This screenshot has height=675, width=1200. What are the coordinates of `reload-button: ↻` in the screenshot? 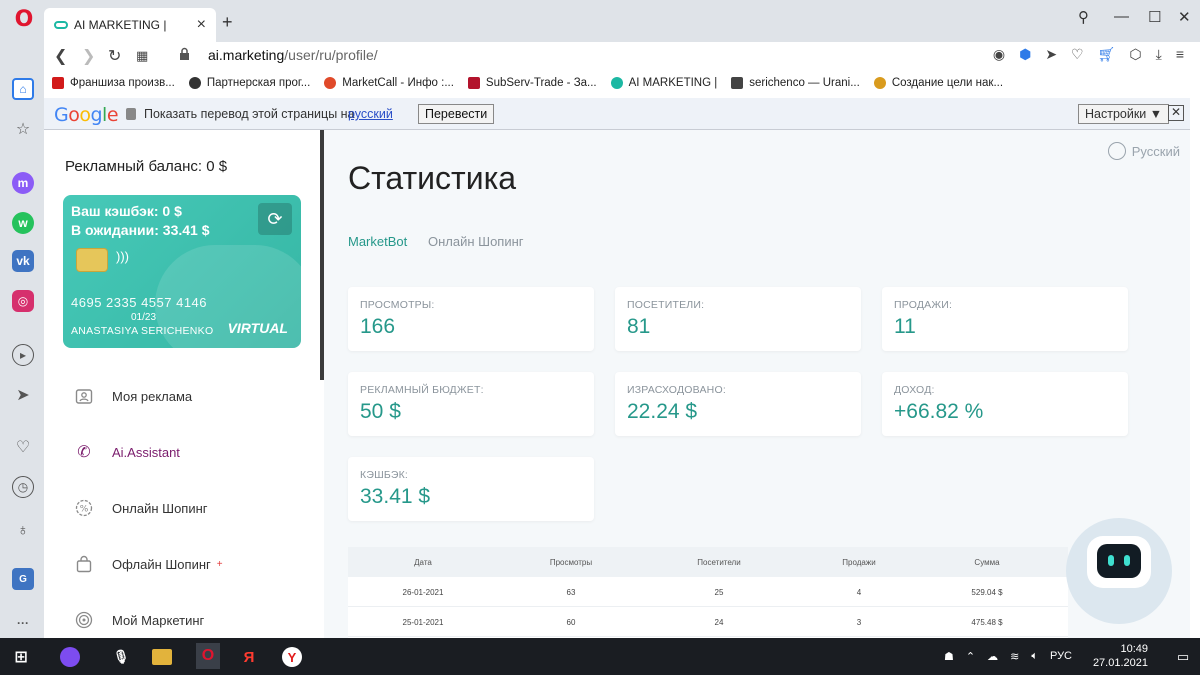 It's located at (114, 56).